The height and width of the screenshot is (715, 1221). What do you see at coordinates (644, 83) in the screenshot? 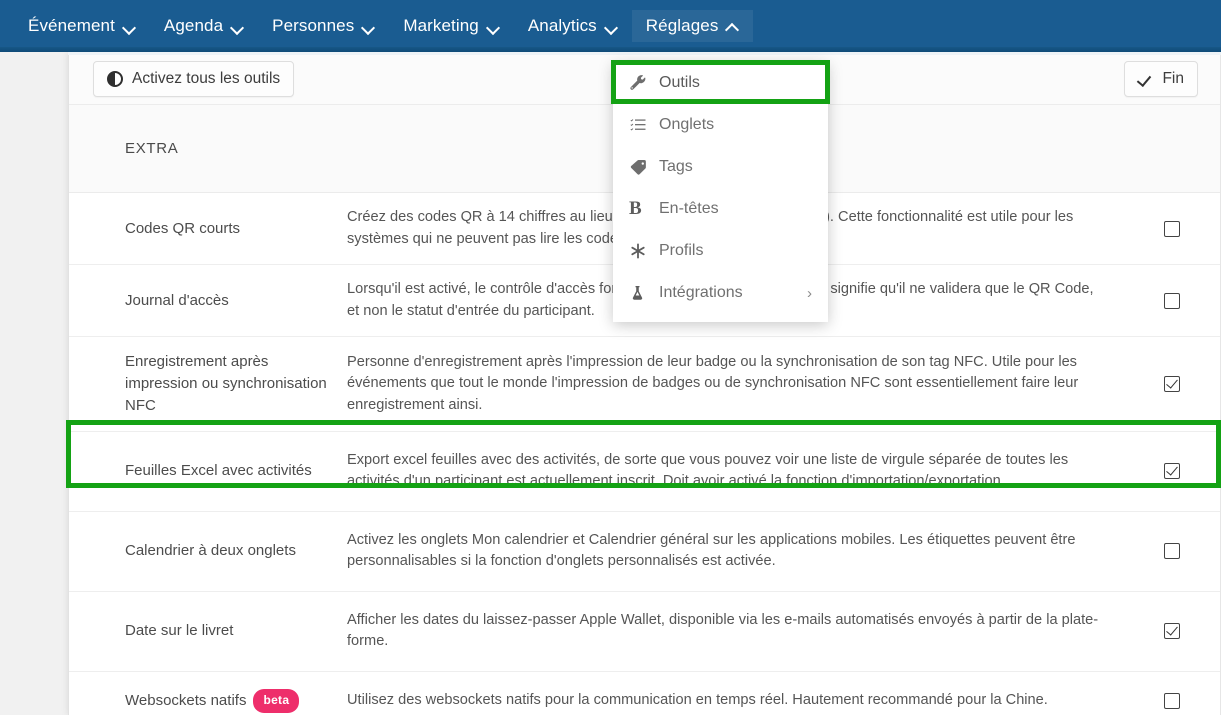
I see `wrench-icon` at bounding box center [644, 83].